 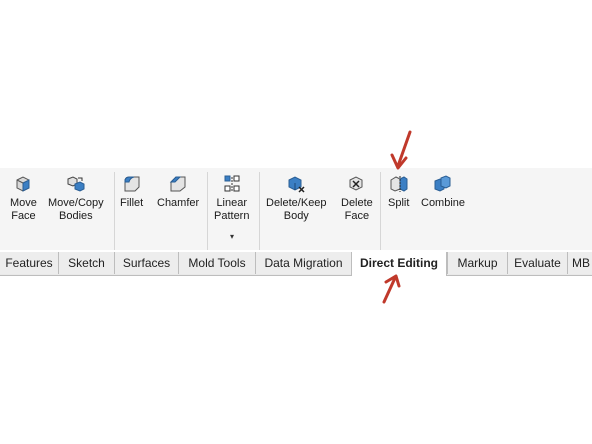 I want to click on tab-features: Features, so click(x=29, y=263).